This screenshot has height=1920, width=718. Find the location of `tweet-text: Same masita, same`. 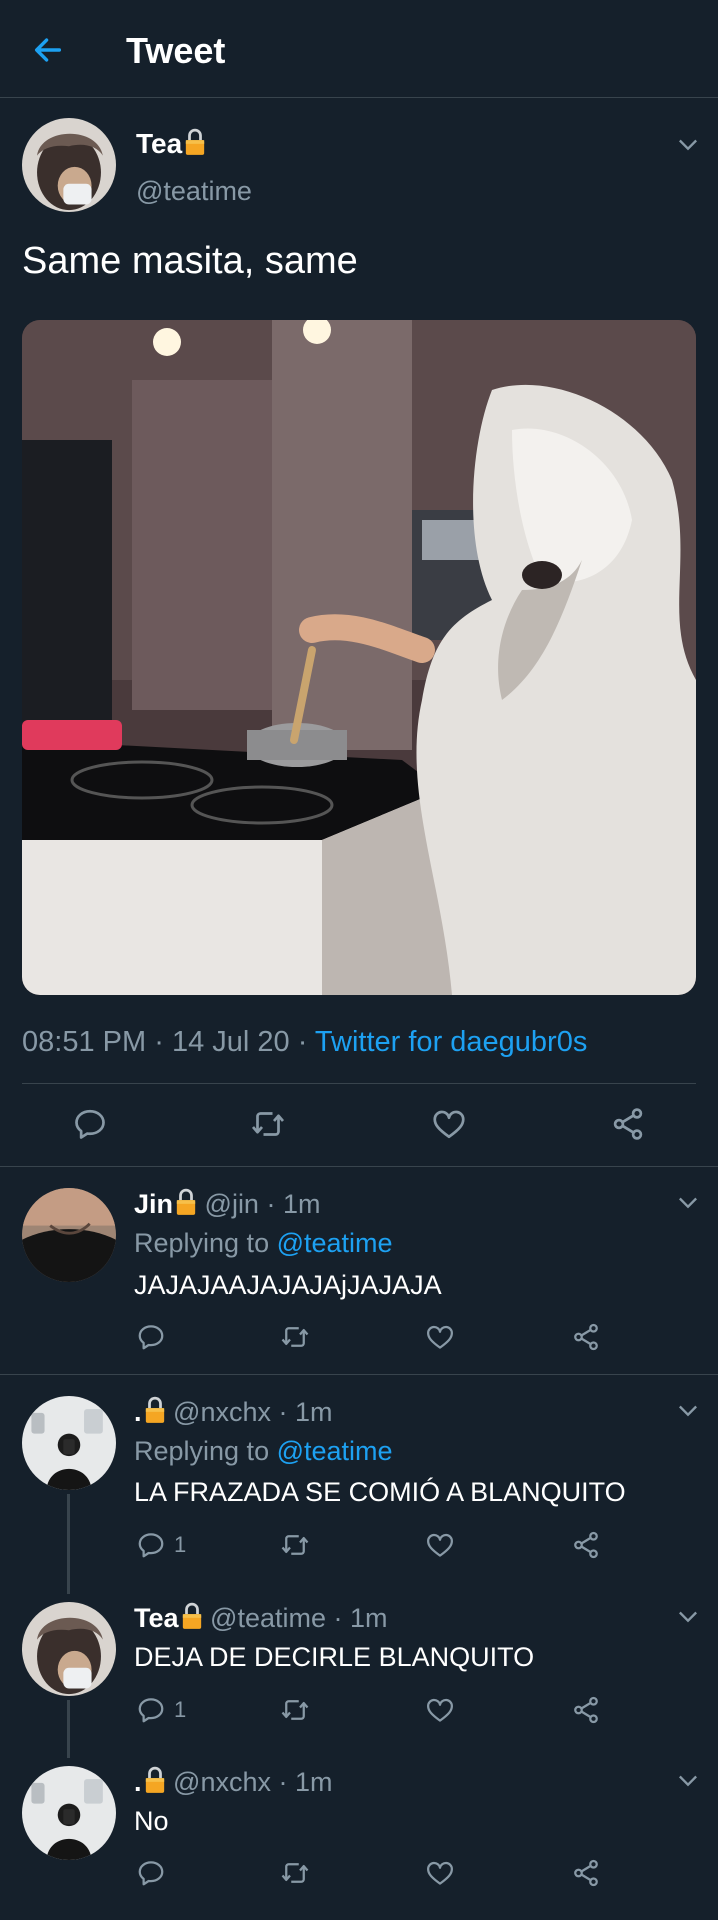

tweet-text: Same masita, same is located at coordinates (190, 261).